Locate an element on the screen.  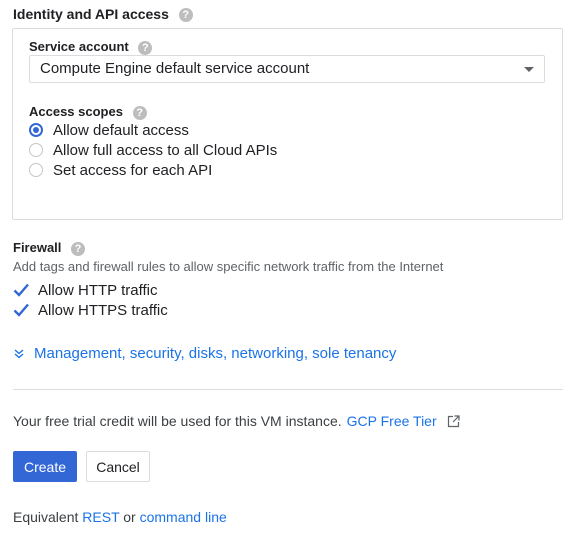
rest-link: REST is located at coordinates (100, 517).